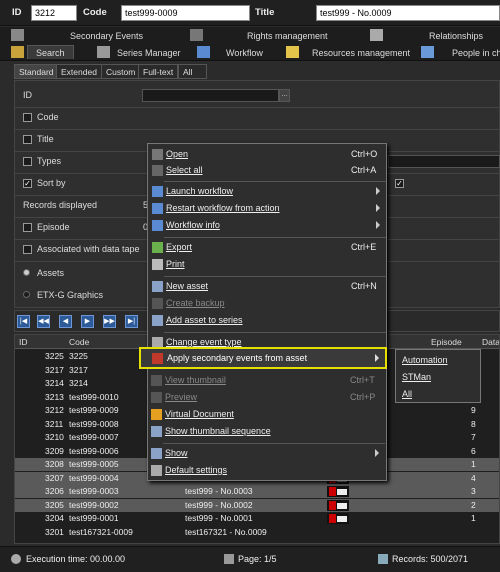 This screenshot has width=500, height=572. What do you see at coordinates (263, 358) in the screenshot?
I see `menu-apply-secondary-events: Apply secondary events from asset` at bounding box center [263, 358].